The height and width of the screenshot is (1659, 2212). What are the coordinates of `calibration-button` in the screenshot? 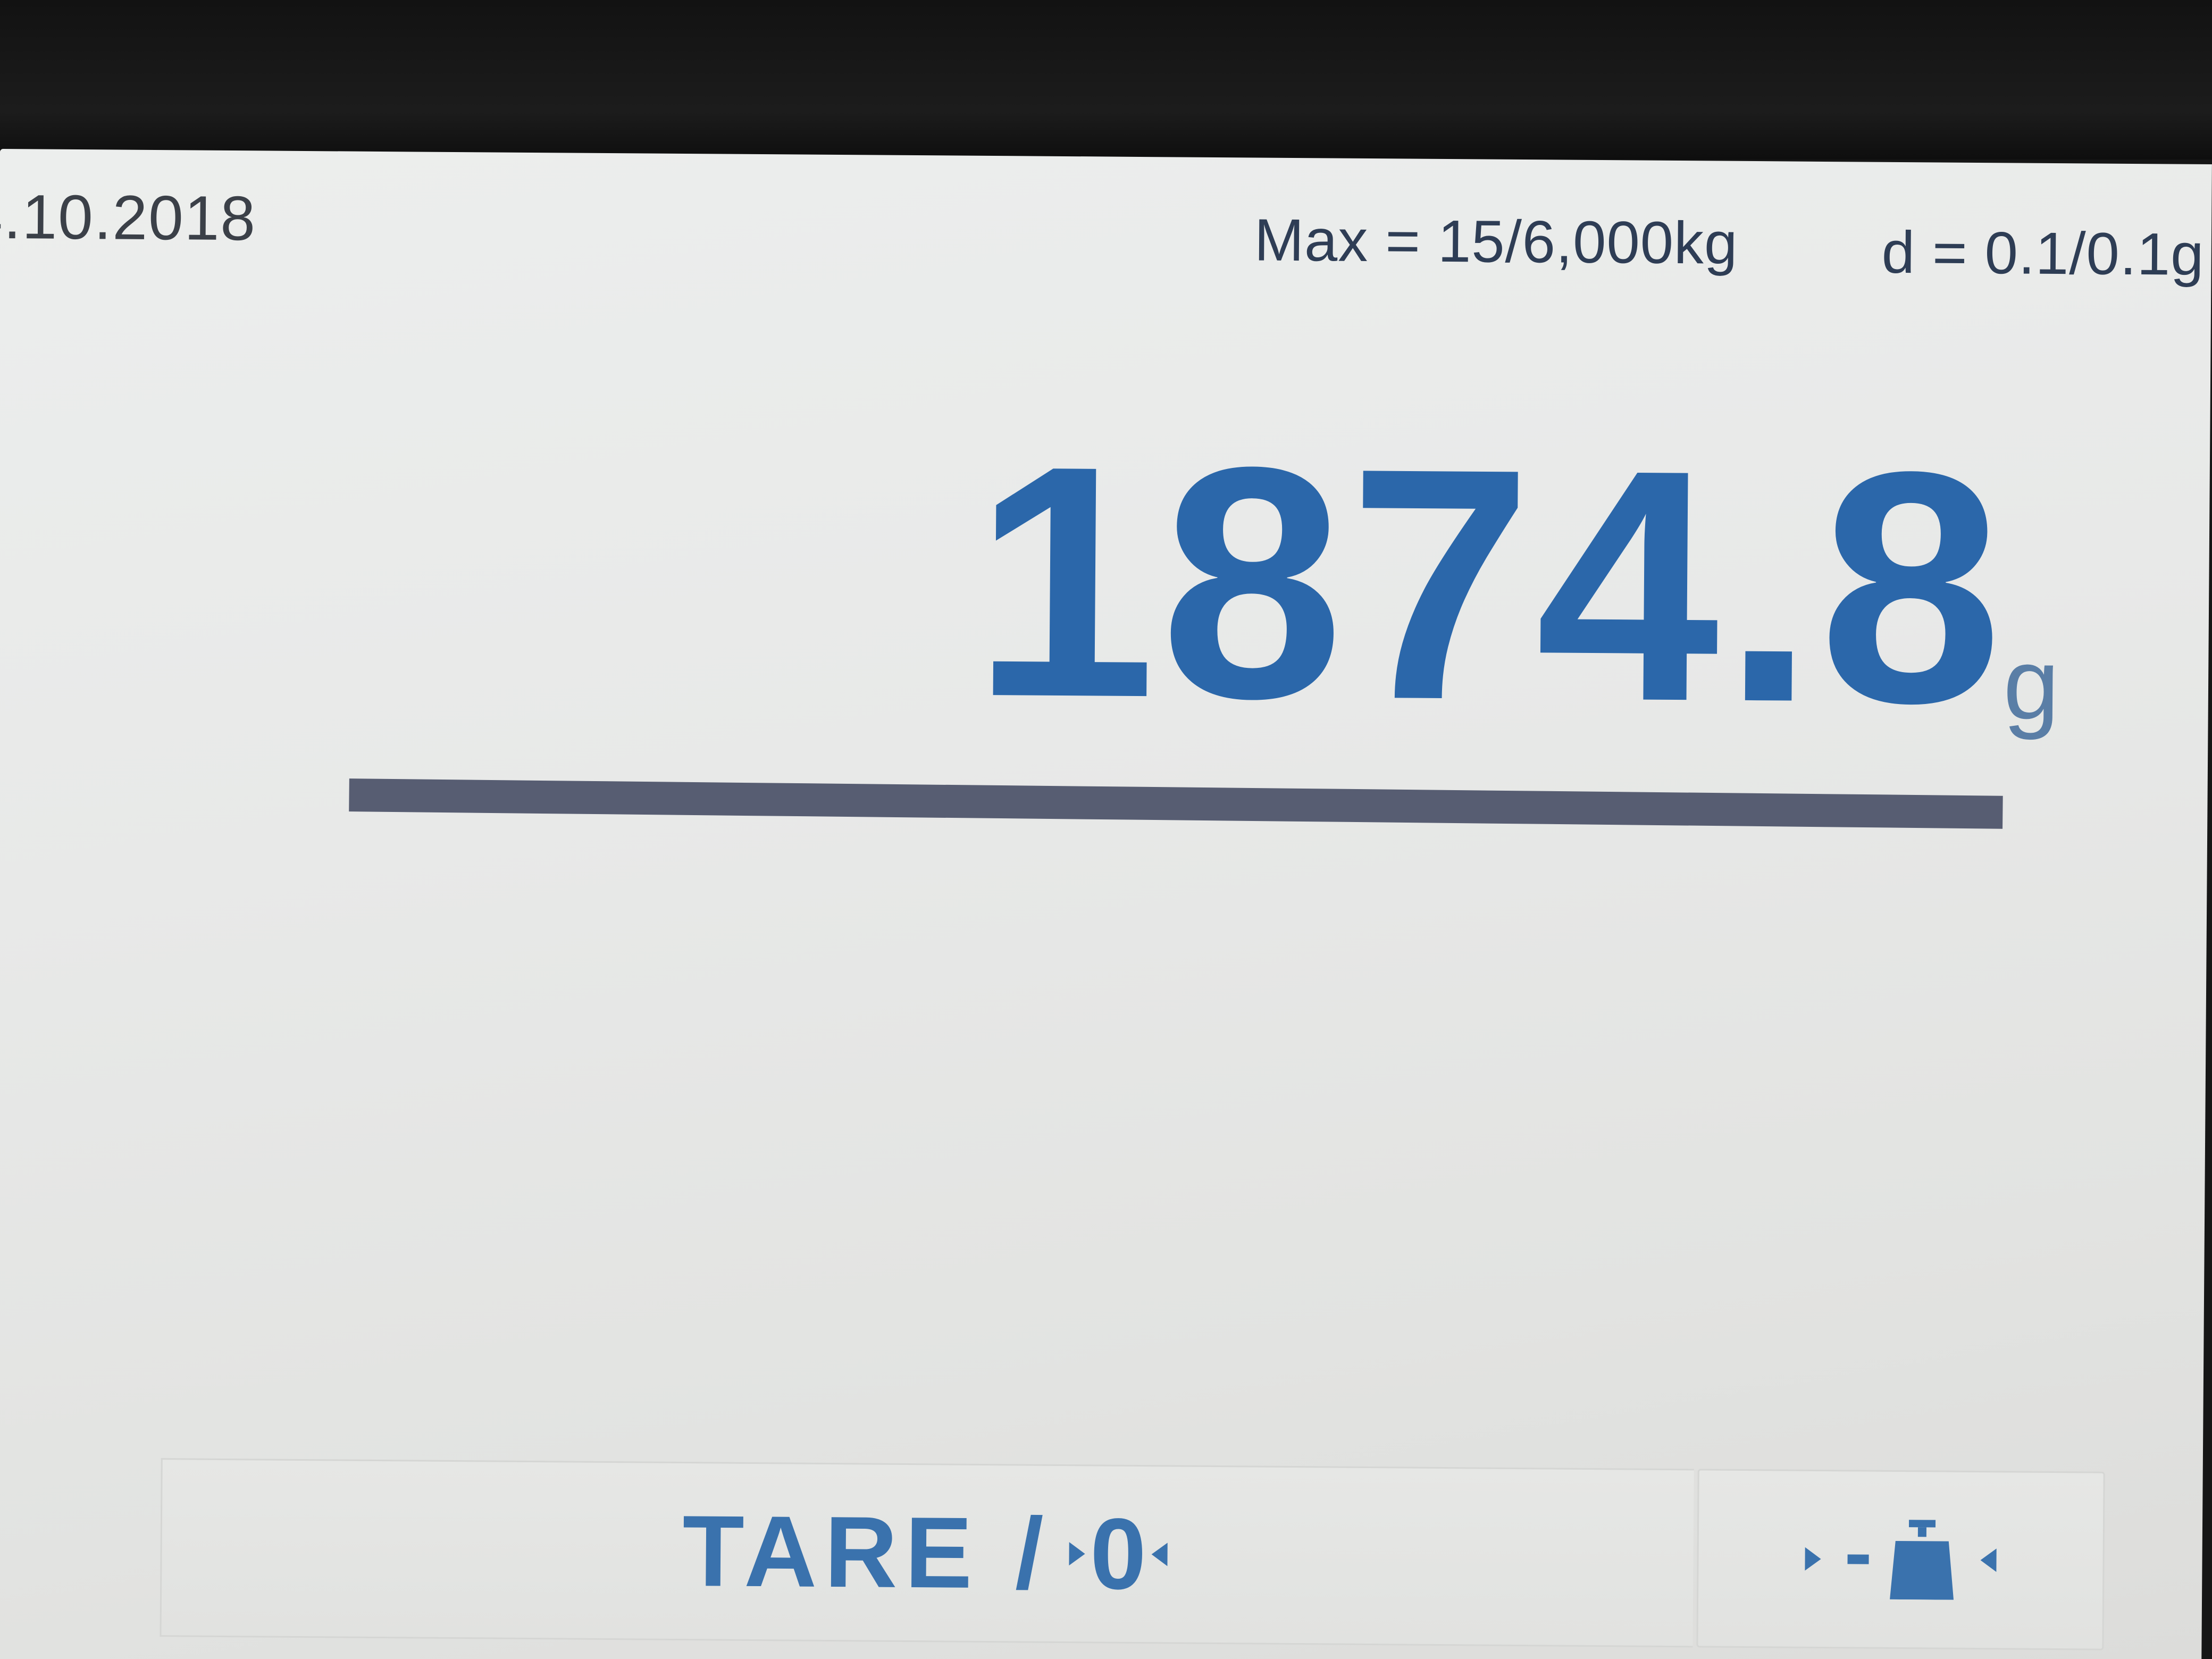 It's located at (1900, 1559).